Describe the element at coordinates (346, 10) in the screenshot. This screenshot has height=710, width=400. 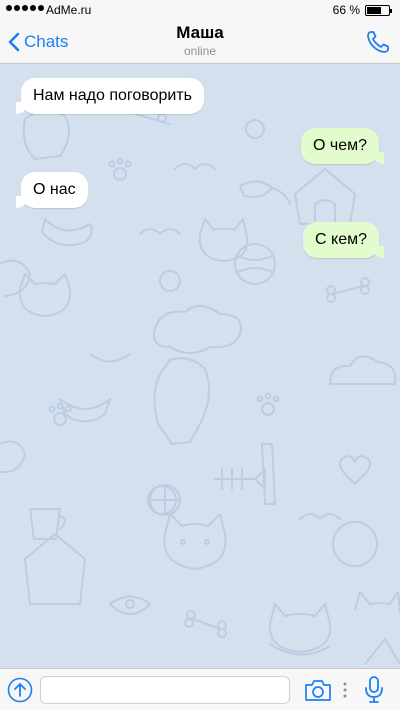
I see `battery-percent: 66 %` at that location.